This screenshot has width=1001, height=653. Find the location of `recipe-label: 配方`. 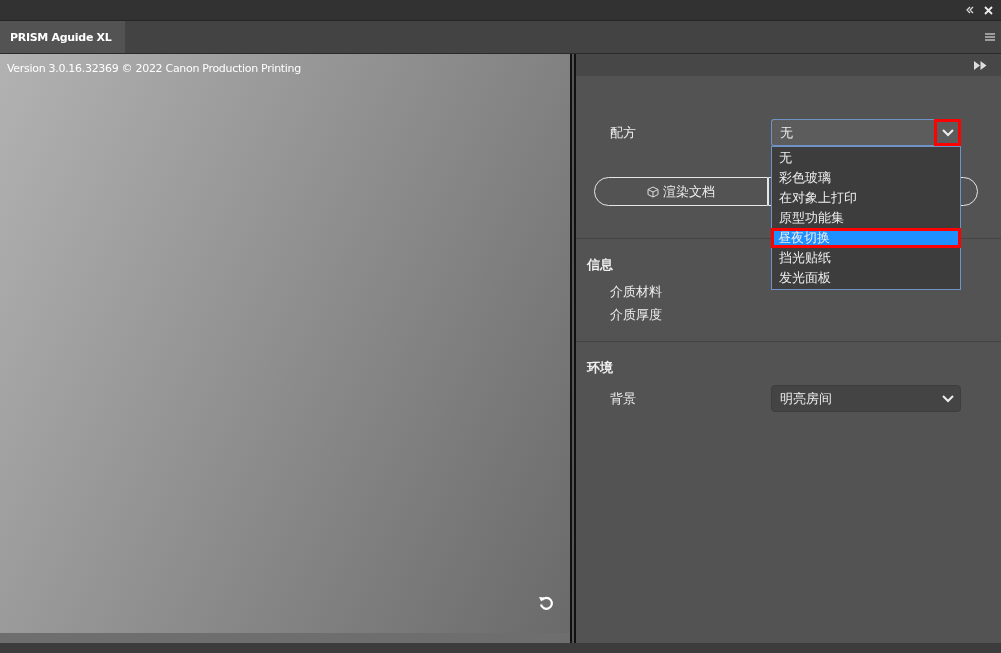

recipe-label: 配方 is located at coordinates (623, 132).